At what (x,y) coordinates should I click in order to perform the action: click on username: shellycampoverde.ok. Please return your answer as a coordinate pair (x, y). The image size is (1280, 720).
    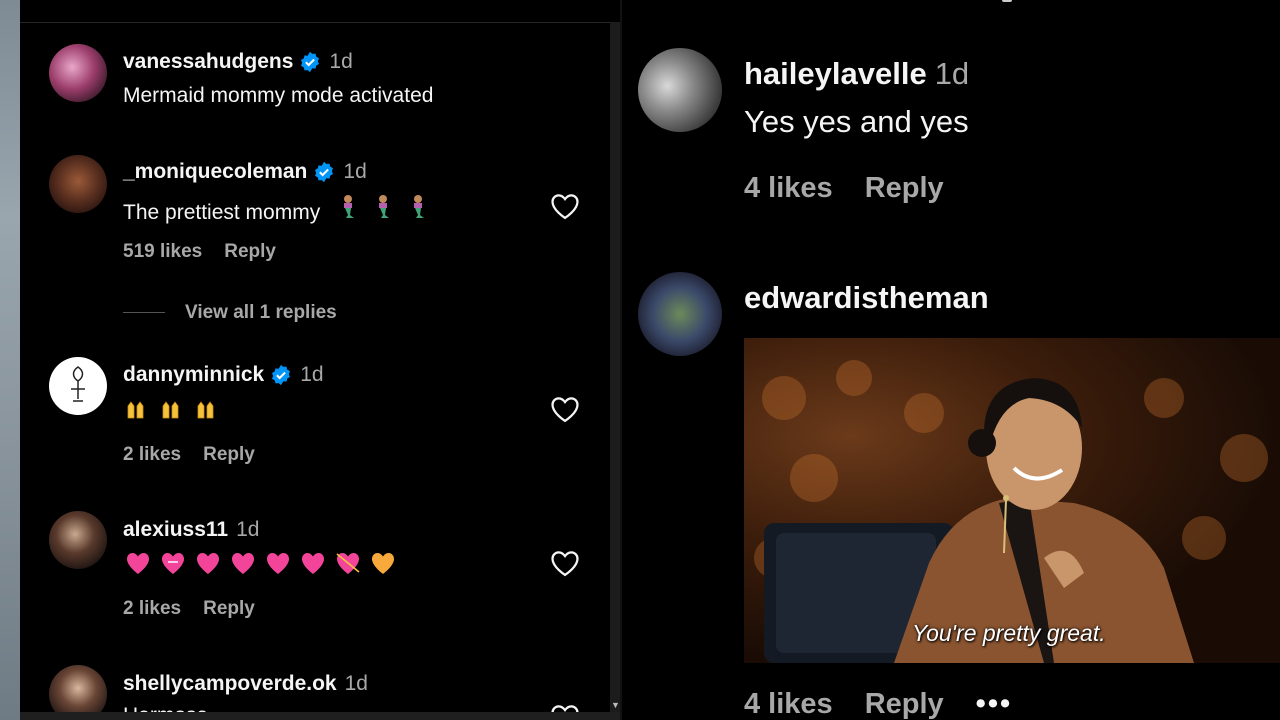
    Looking at the image, I should click on (230, 683).